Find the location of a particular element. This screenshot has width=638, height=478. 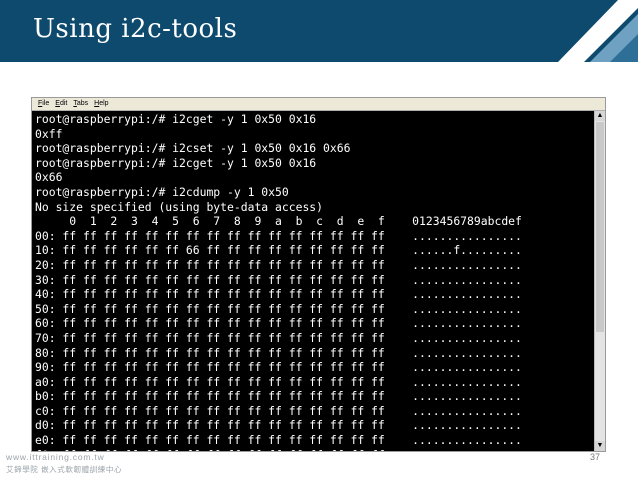

terminal-line: 0xff is located at coordinates (49, 133).